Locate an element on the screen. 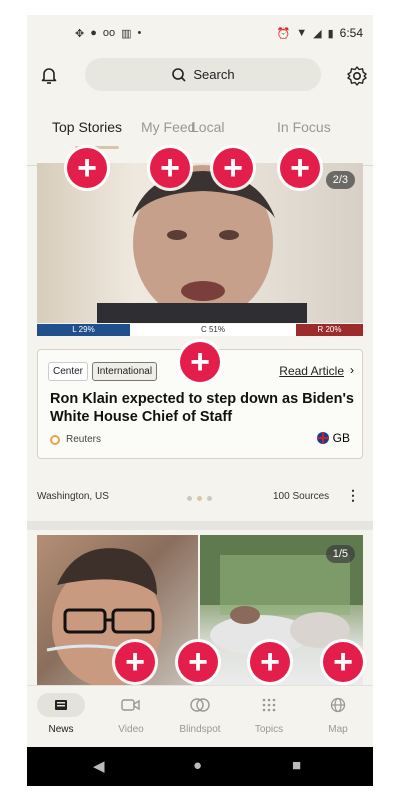  sources-count: 100 Sources is located at coordinates (301, 496).